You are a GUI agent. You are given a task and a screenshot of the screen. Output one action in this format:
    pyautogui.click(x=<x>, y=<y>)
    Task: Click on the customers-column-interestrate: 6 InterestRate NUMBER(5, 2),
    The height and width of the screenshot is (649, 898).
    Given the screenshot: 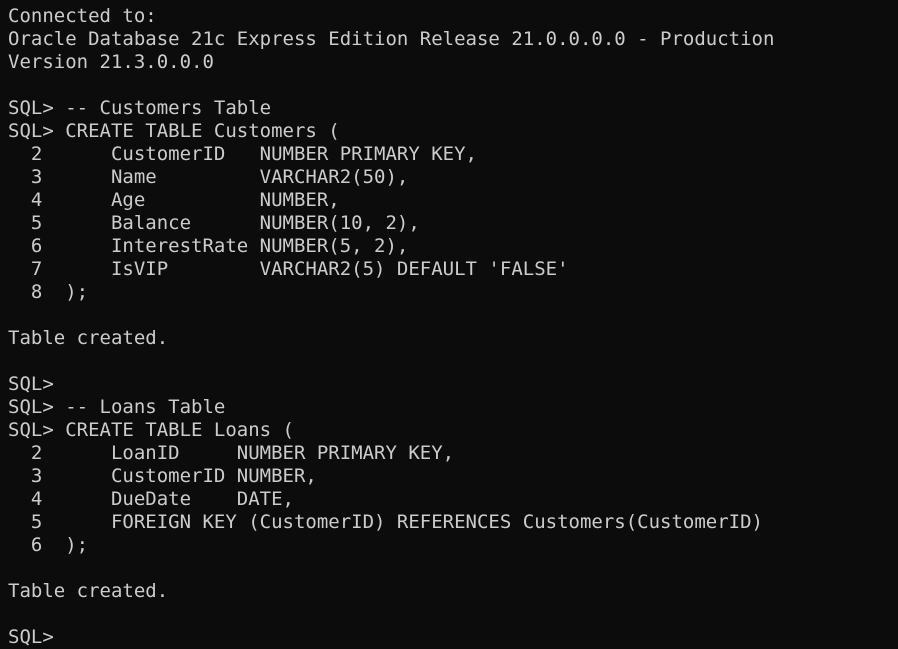 What is the action you would take?
    pyautogui.click(x=208, y=246)
    